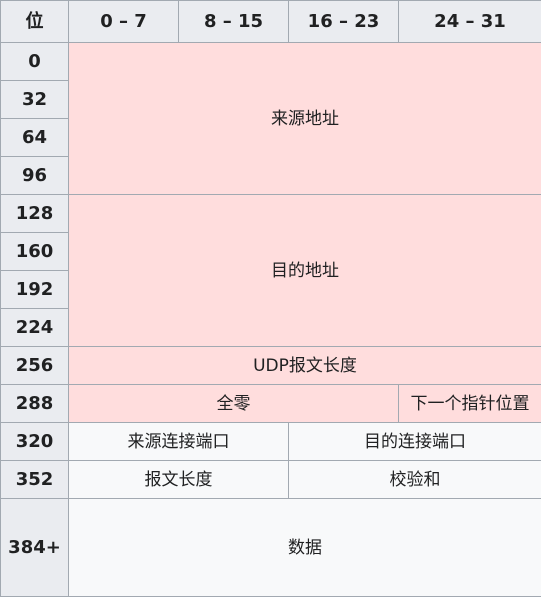  I want to click on bit-column-header: 位, so click(34, 21).